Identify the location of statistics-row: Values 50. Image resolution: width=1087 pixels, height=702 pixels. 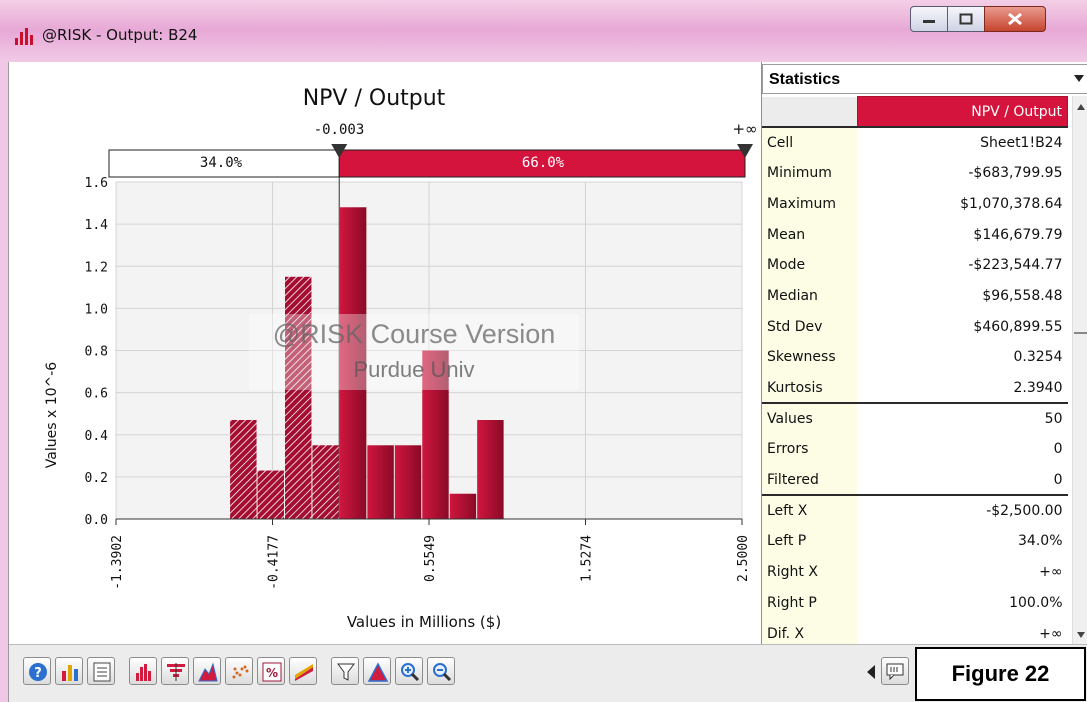
(915, 418).